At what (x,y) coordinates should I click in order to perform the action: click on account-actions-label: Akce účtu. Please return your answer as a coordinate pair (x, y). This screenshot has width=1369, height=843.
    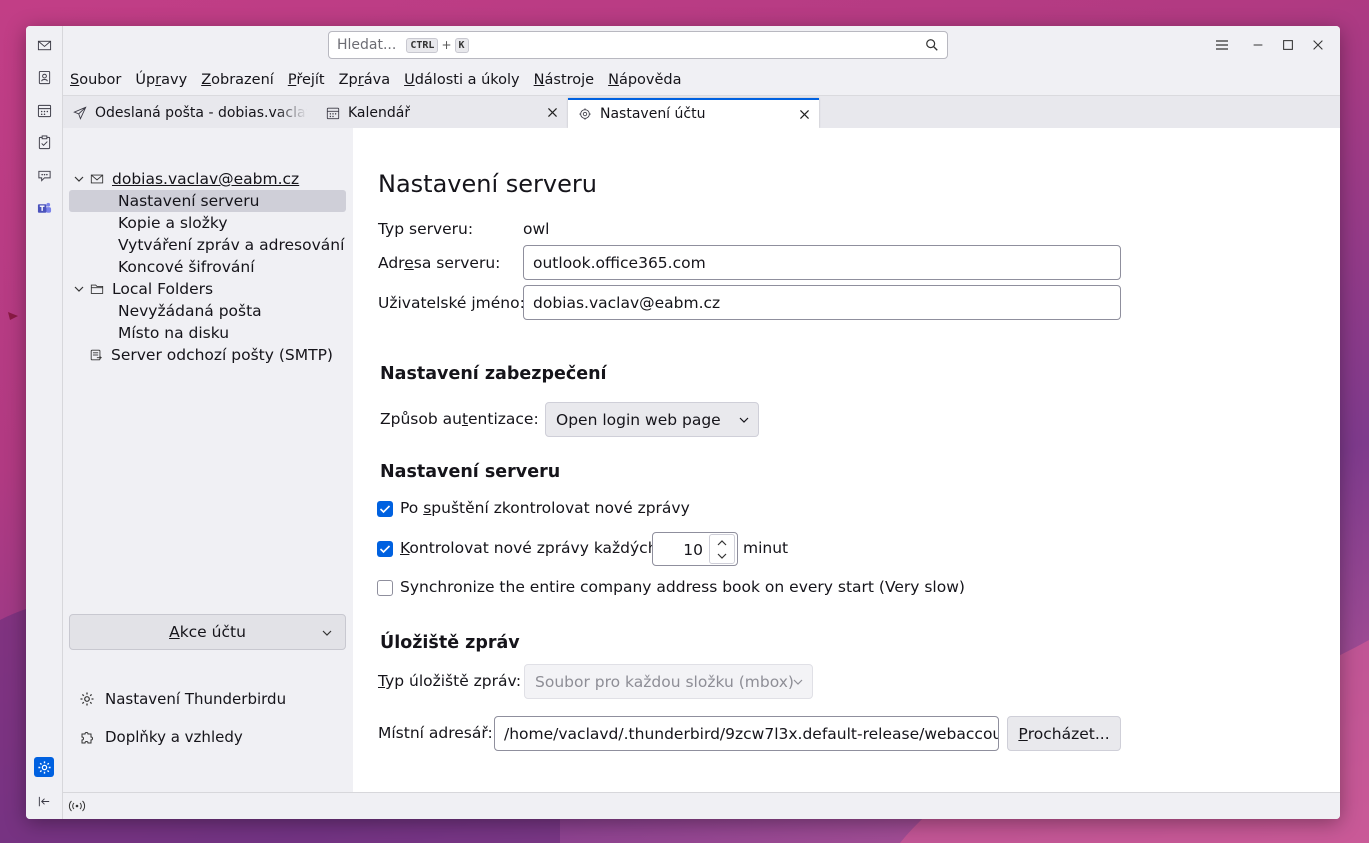
    Looking at the image, I should click on (207, 632).